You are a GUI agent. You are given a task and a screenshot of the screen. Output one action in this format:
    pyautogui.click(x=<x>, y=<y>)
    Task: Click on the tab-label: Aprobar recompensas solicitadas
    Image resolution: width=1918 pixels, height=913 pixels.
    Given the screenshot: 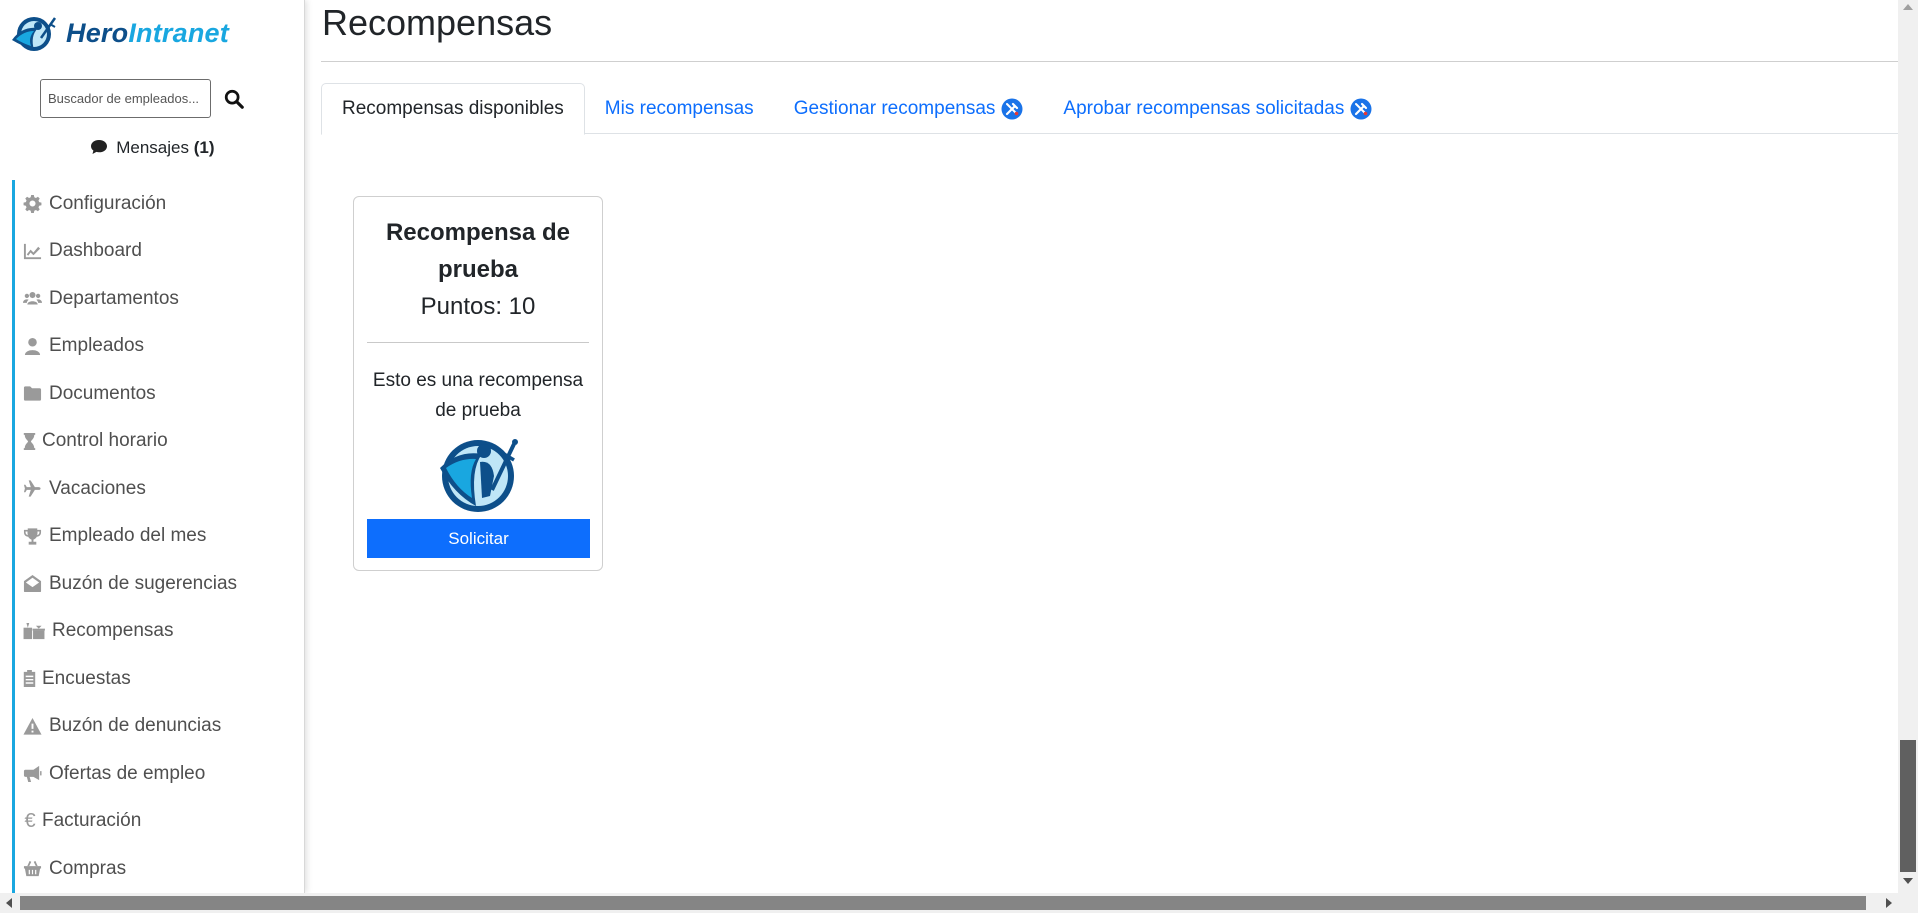 What is the action you would take?
    pyautogui.click(x=1204, y=108)
    